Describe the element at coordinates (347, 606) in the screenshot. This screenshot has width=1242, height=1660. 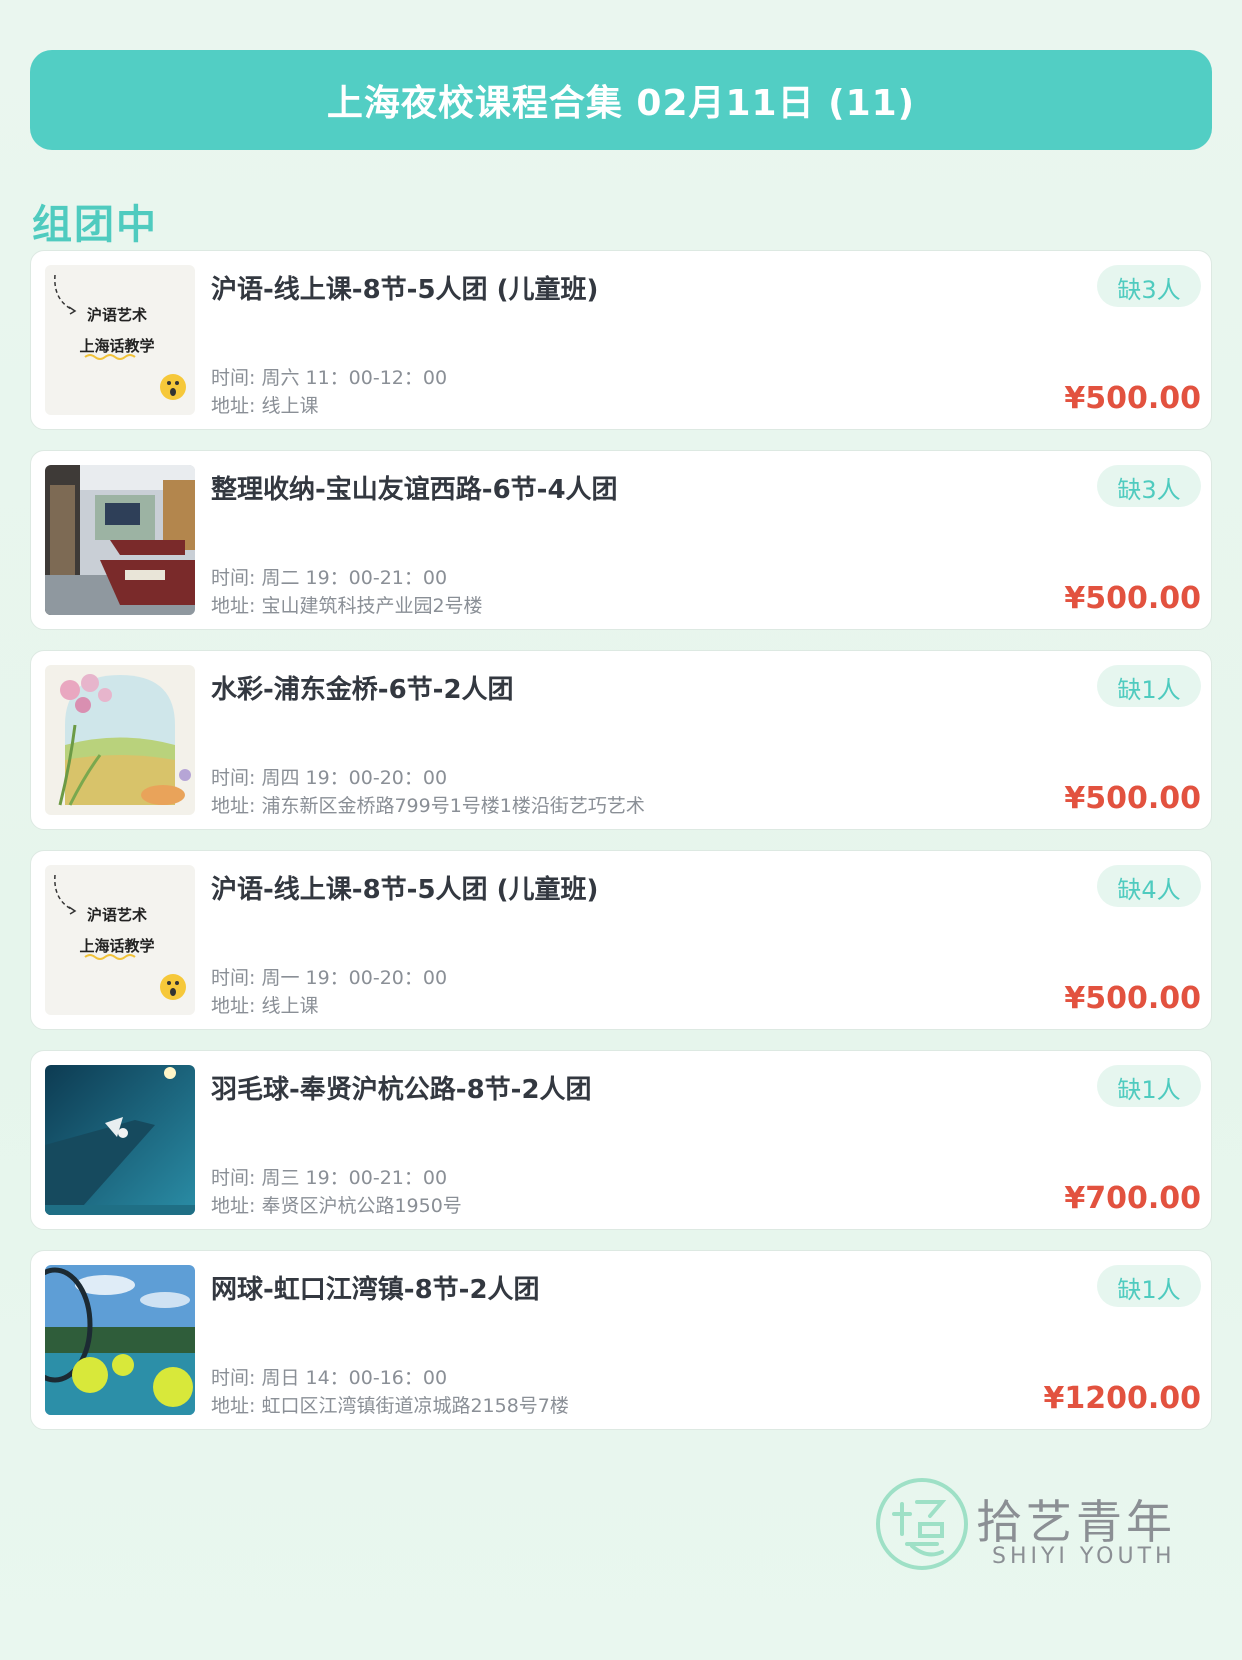
I see `course-address: 地址: 宝山建筑科技产业园2号楼` at that location.